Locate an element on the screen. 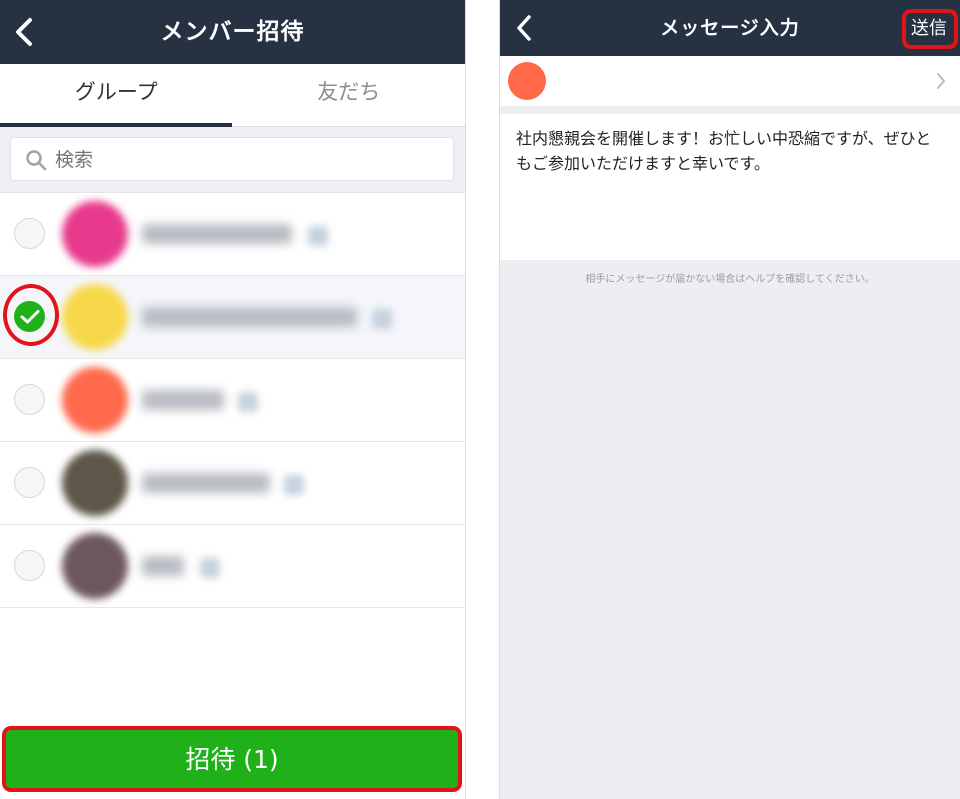  tab-groups: グループ is located at coordinates (116, 95).